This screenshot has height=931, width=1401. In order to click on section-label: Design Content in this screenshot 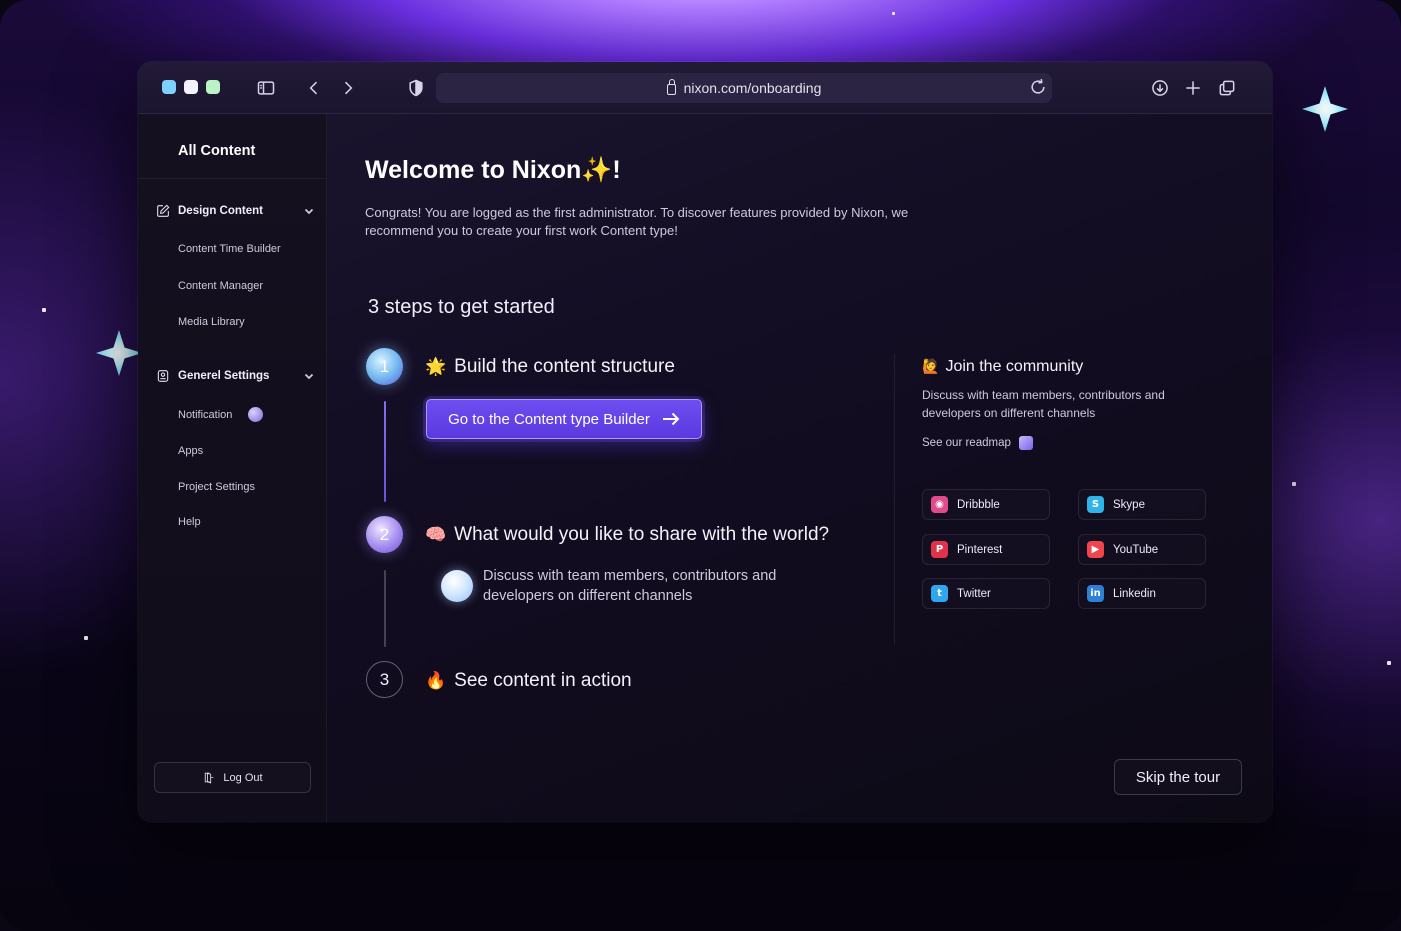, I will do `click(220, 211)`.